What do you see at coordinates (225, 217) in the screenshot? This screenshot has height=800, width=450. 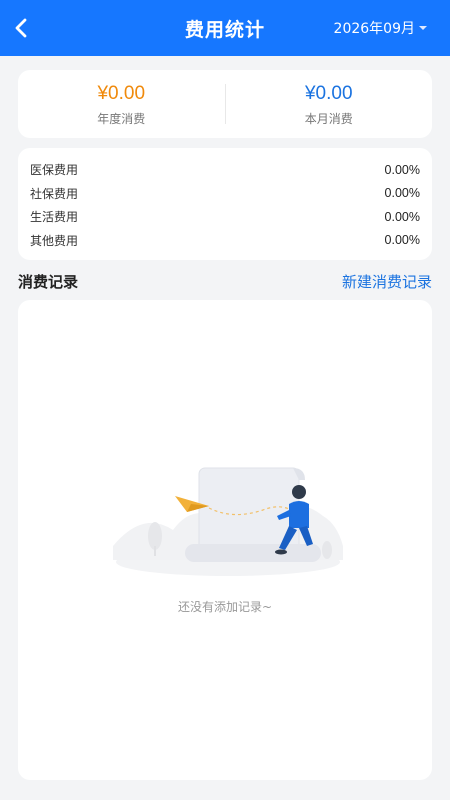 I see `breakdown-row-living: 生活费用 0.00%` at bounding box center [225, 217].